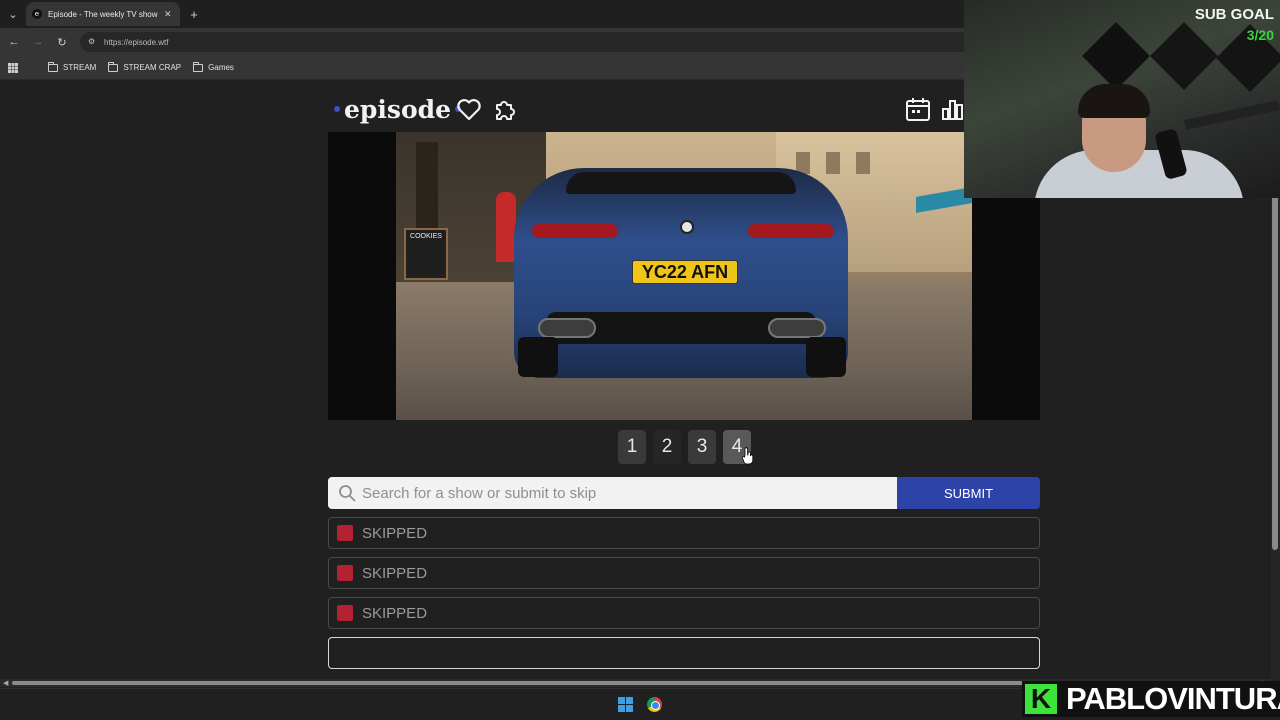  Describe the element at coordinates (1234, 14) in the screenshot. I see `sub-goal-title: SUB GOAL` at that location.